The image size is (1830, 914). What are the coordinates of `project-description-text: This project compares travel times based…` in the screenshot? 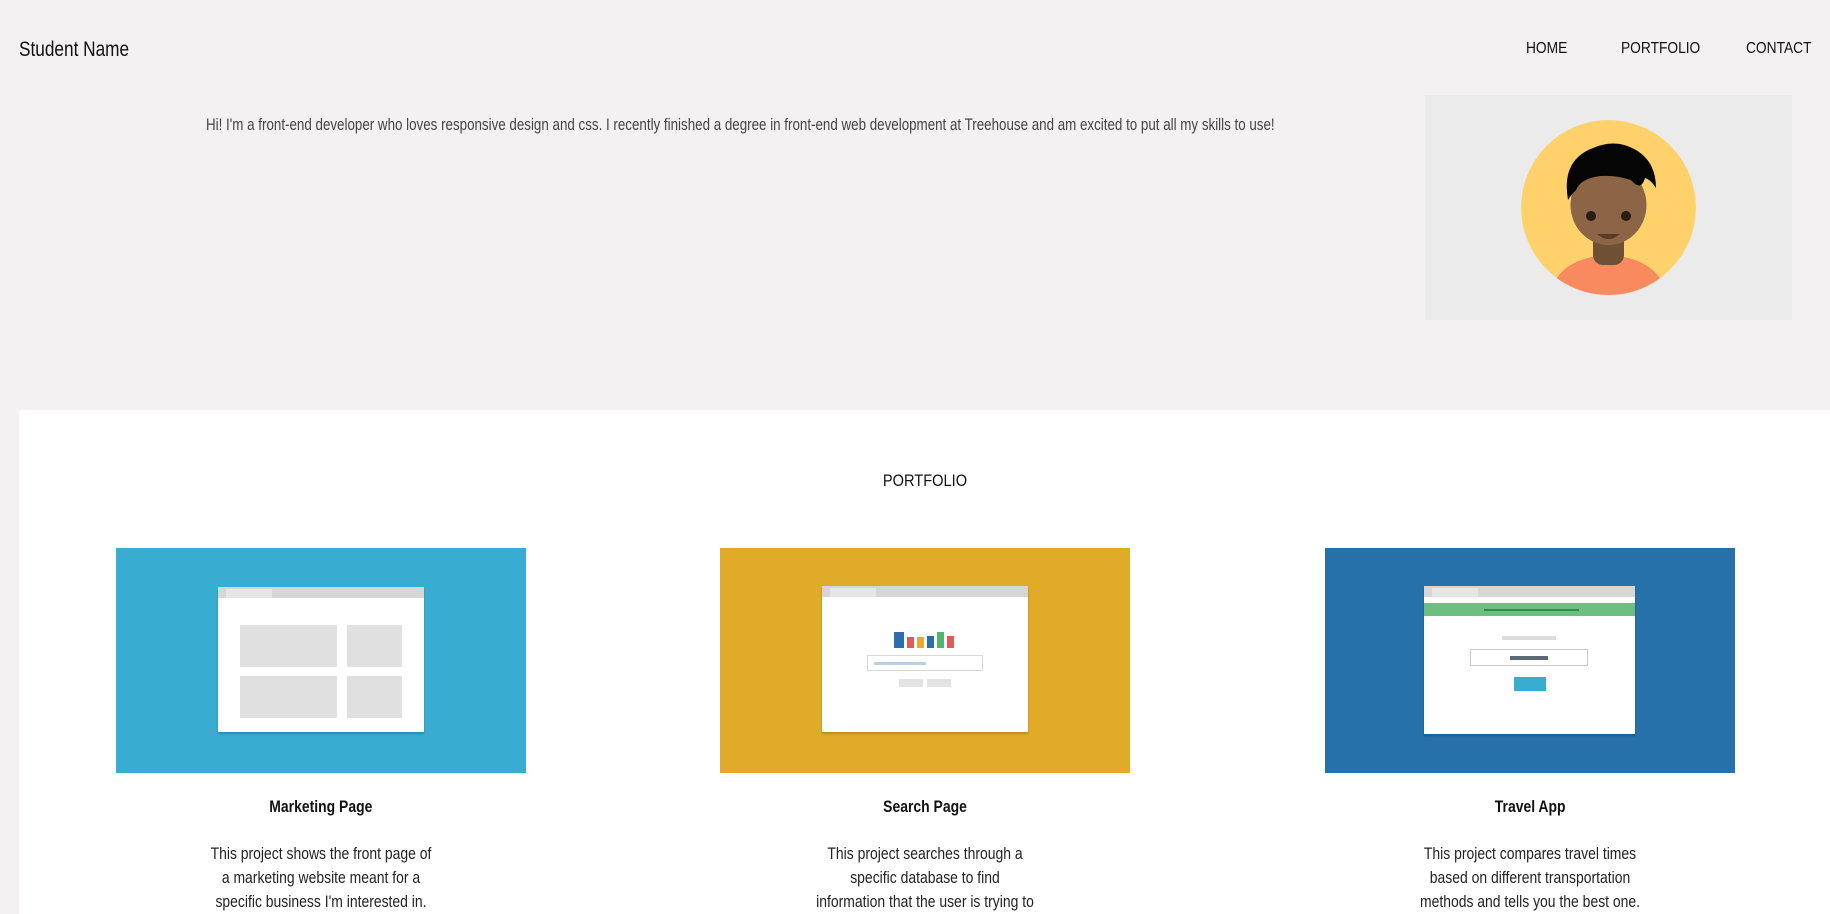 It's located at (1530, 877).